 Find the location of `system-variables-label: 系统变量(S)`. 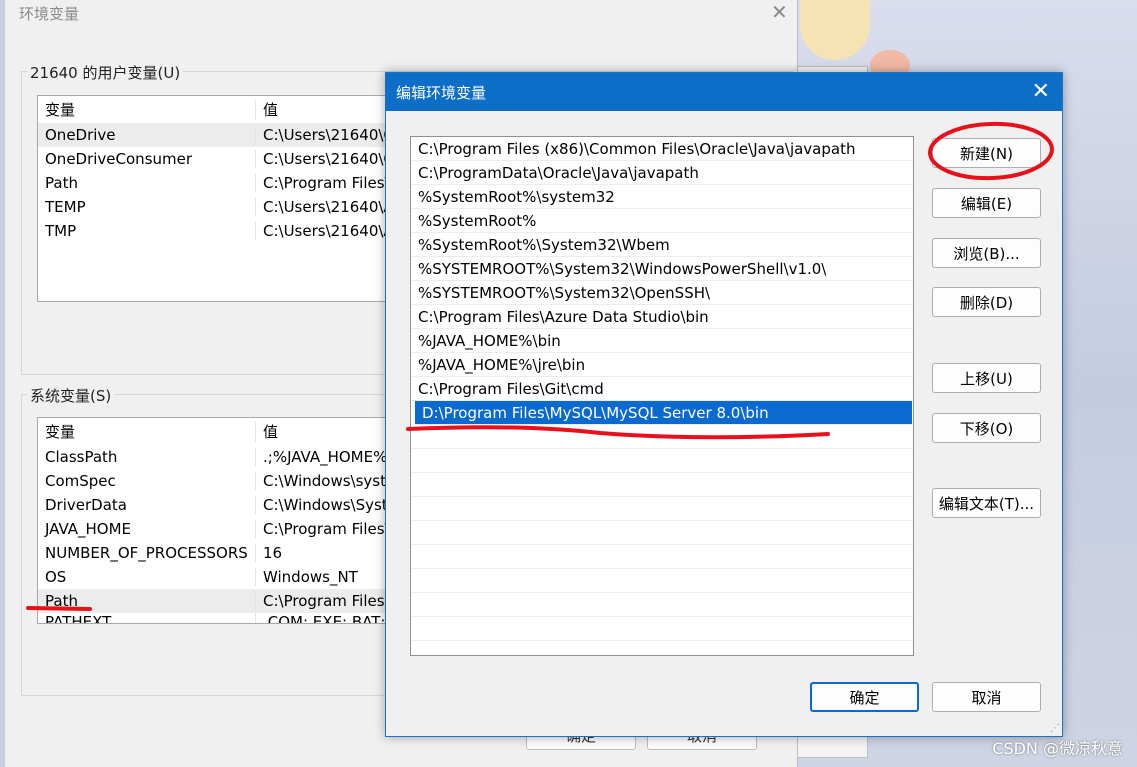

system-variables-label: 系统变量(S) is located at coordinates (71, 395).